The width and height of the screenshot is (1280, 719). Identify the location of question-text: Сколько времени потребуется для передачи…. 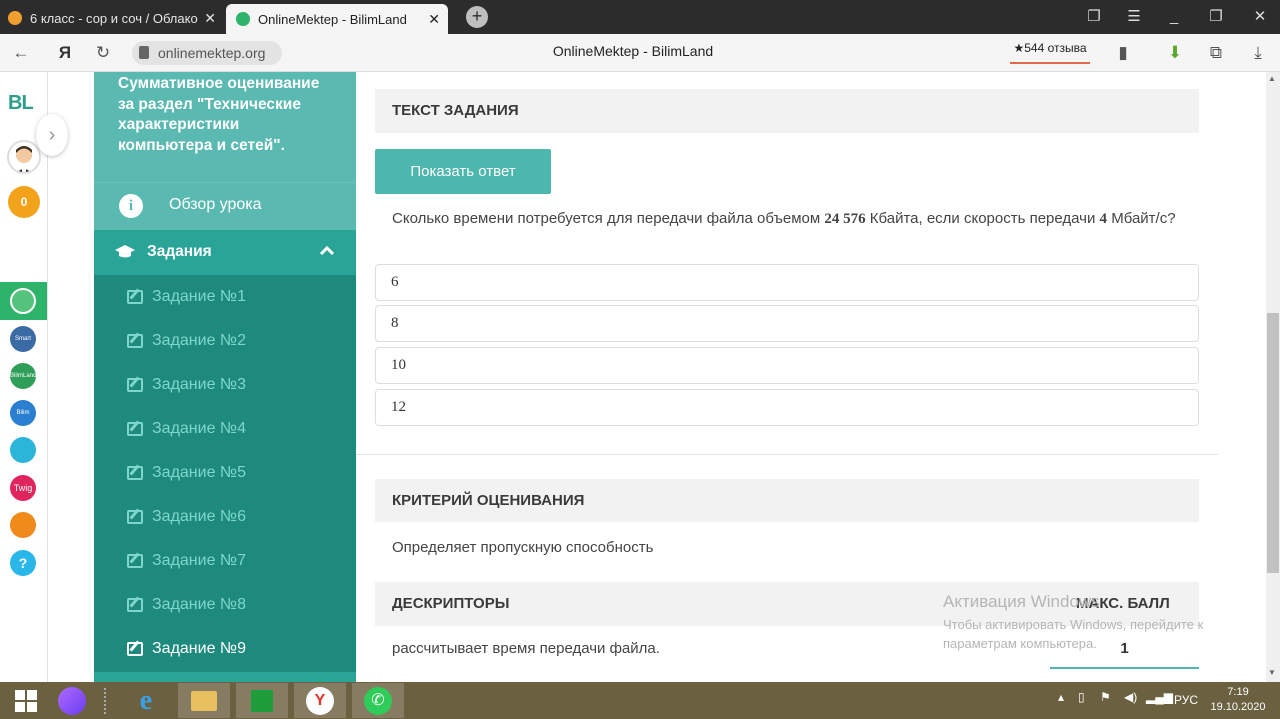
(784, 218).